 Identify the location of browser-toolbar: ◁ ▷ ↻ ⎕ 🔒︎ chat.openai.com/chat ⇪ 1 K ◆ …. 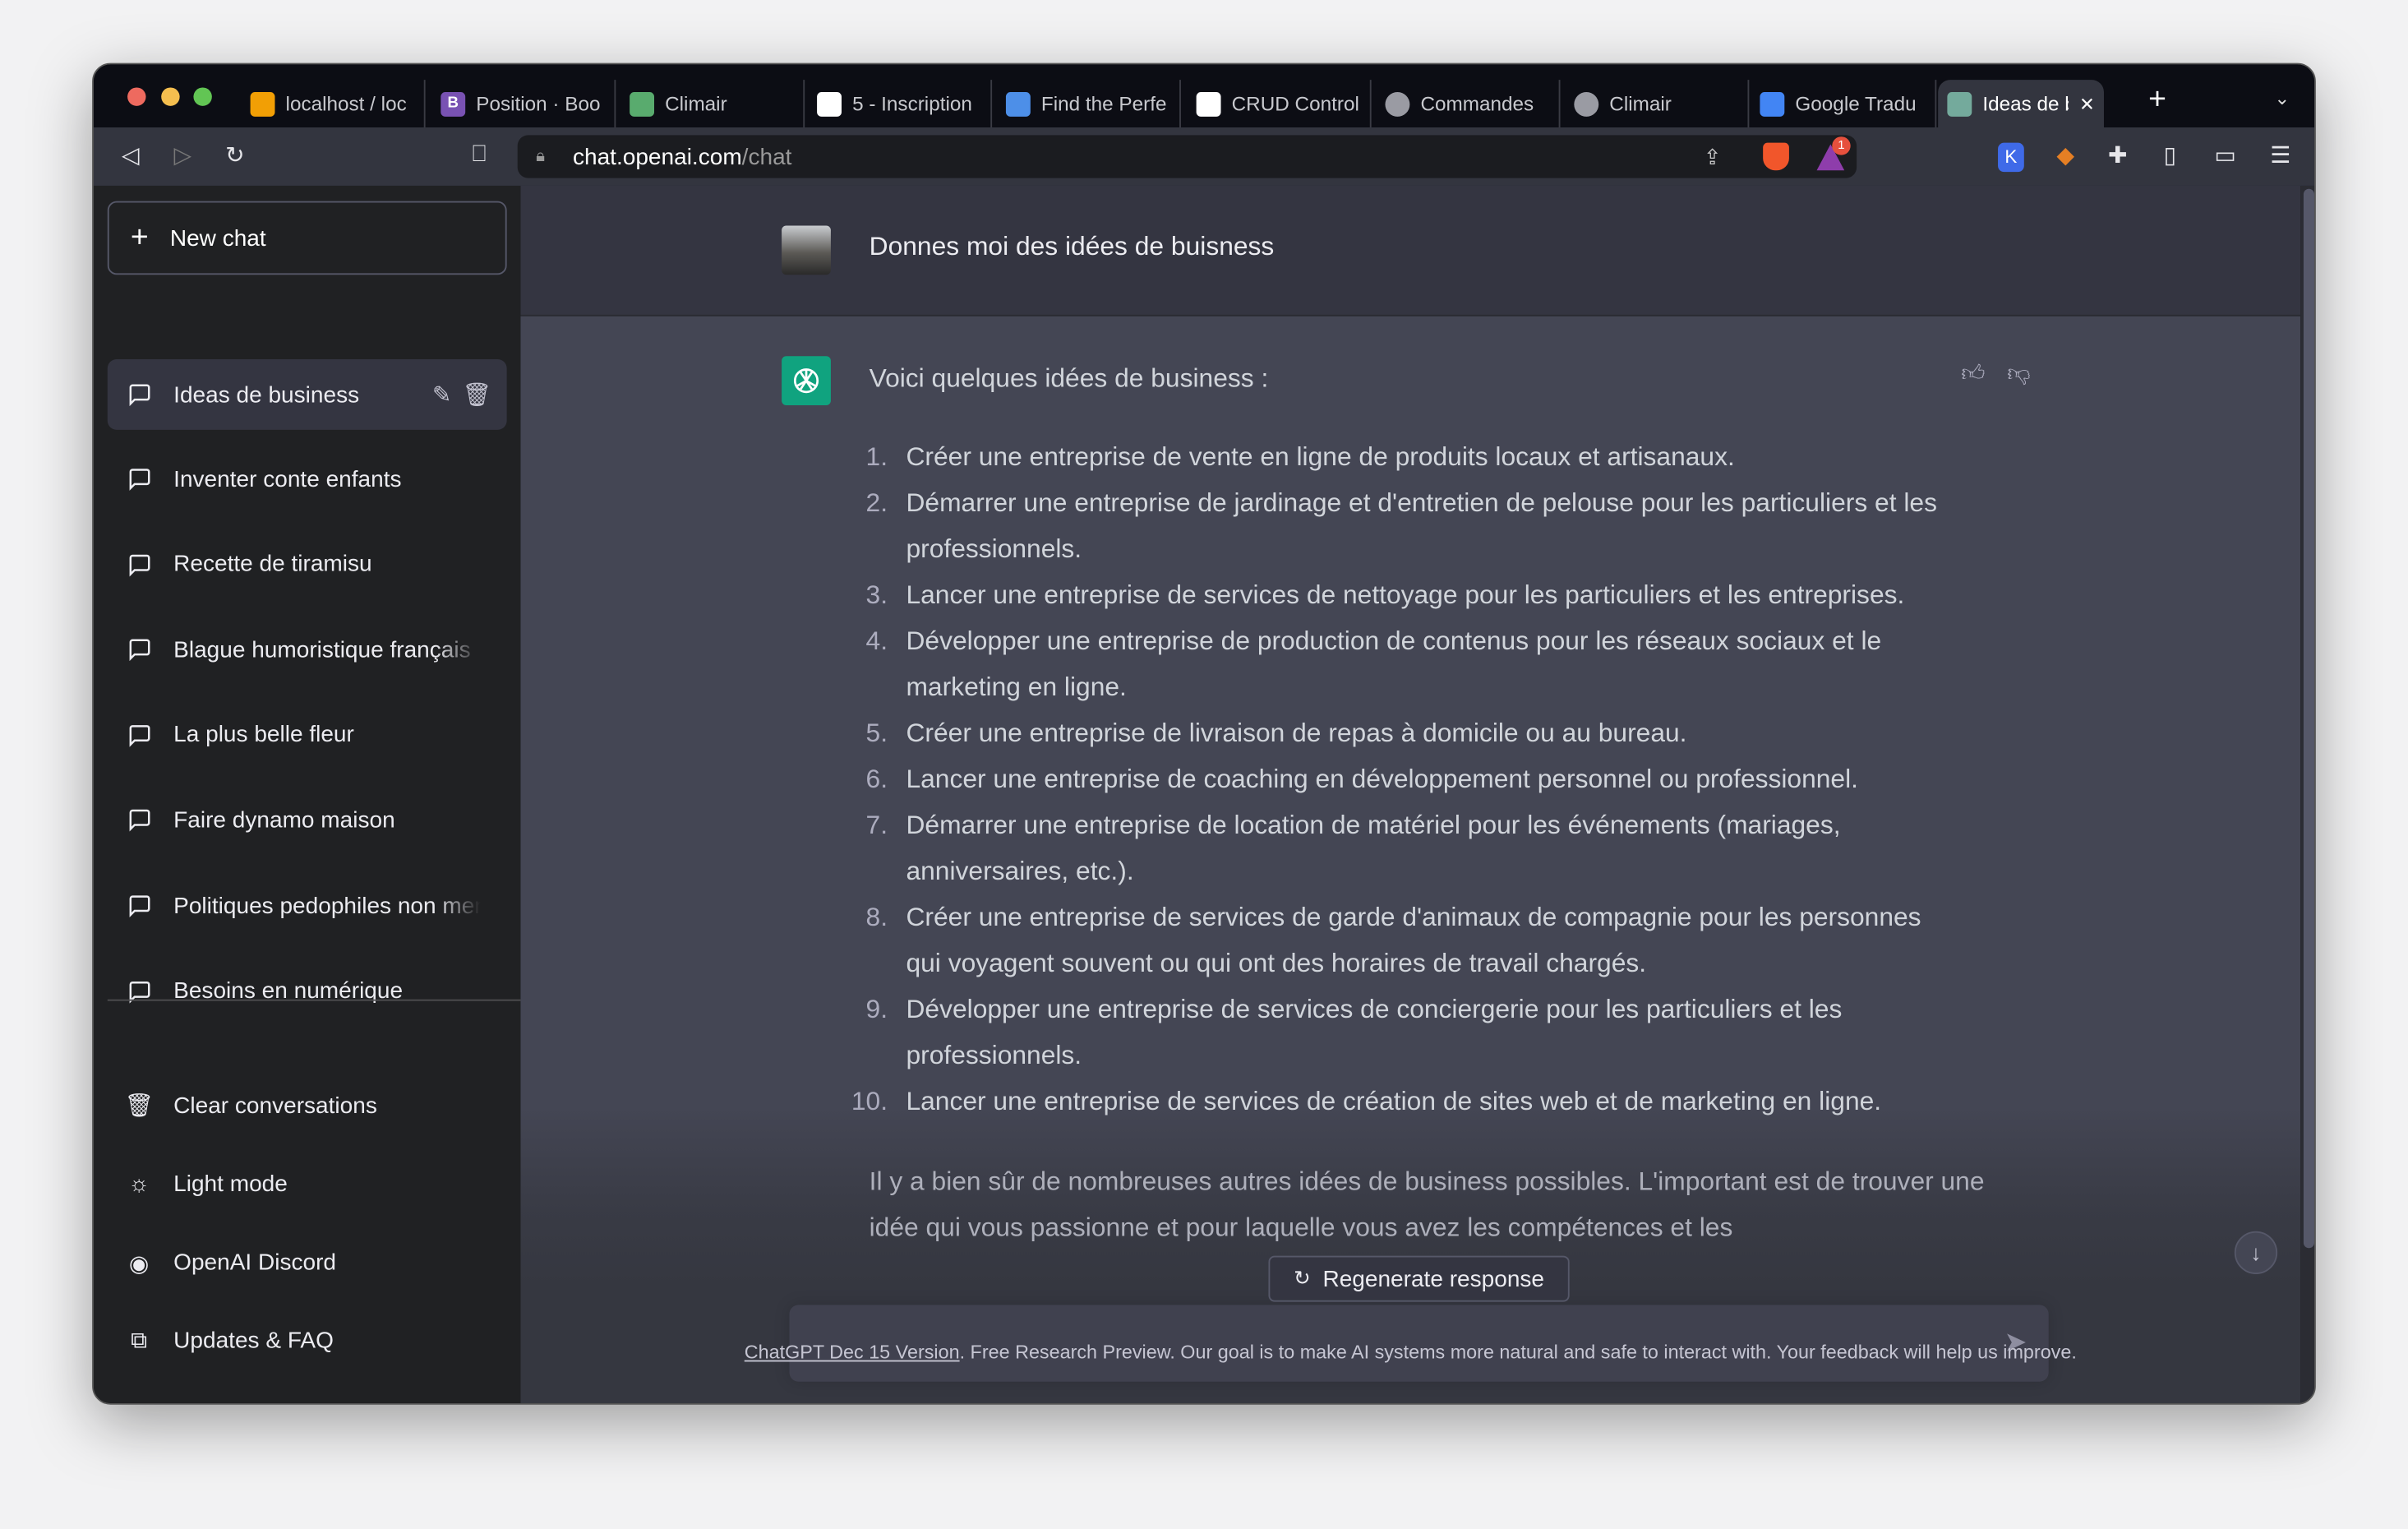
(1203, 157).